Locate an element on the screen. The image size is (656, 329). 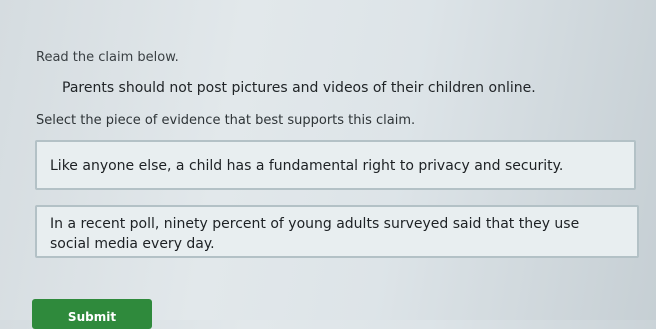
instruction-text: Read the claim below. is located at coordinates (107, 57).